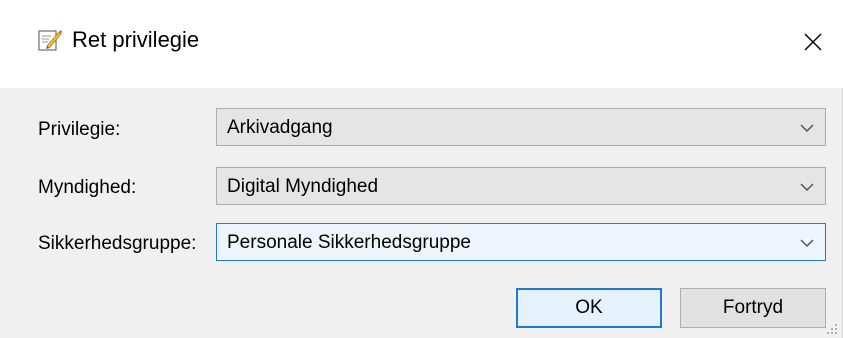 This screenshot has height=338, width=843. I want to click on privilegie-label: Privilegie:, so click(79, 129).